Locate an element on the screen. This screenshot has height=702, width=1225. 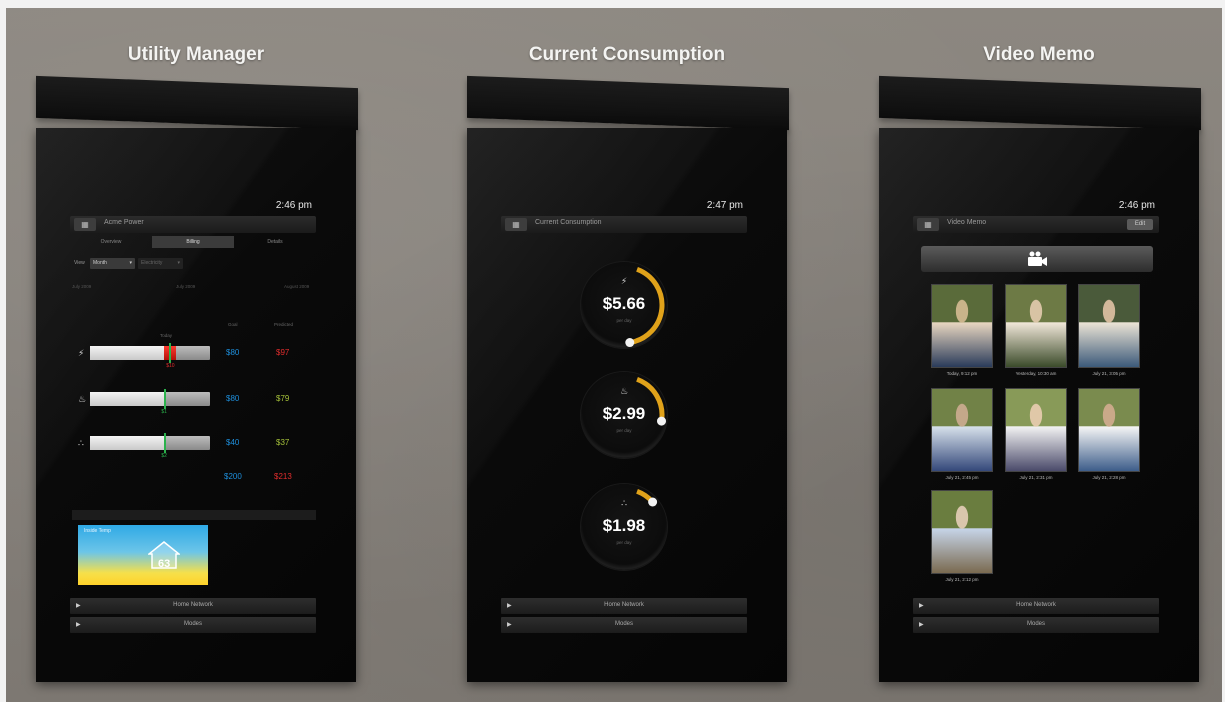
period-select: Month ▾ is located at coordinates (112, 263).